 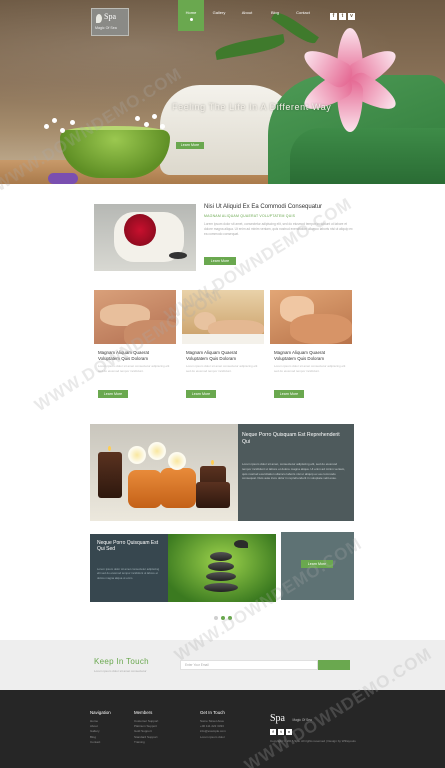 I want to click on logo: Spa Magic Of Sea, so click(x=110, y=22).